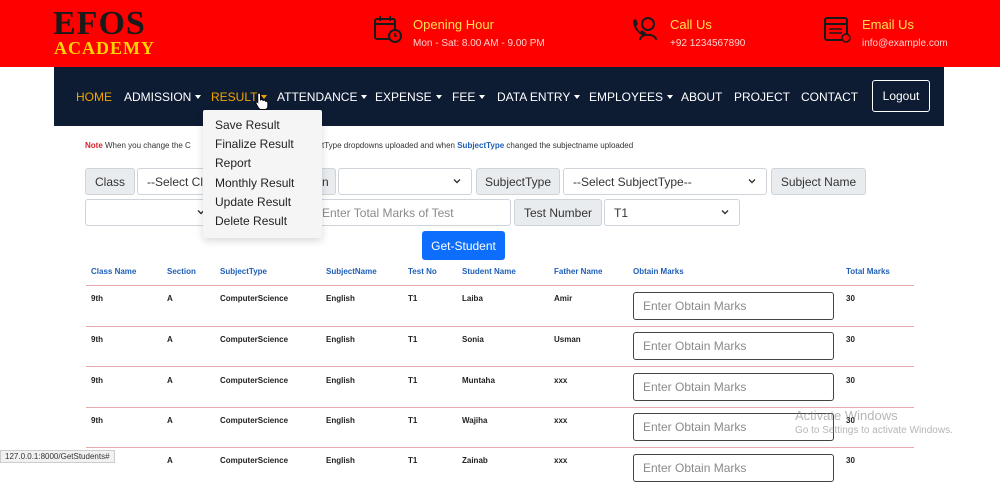  I want to click on nav-about: ABOUT, so click(701, 97).